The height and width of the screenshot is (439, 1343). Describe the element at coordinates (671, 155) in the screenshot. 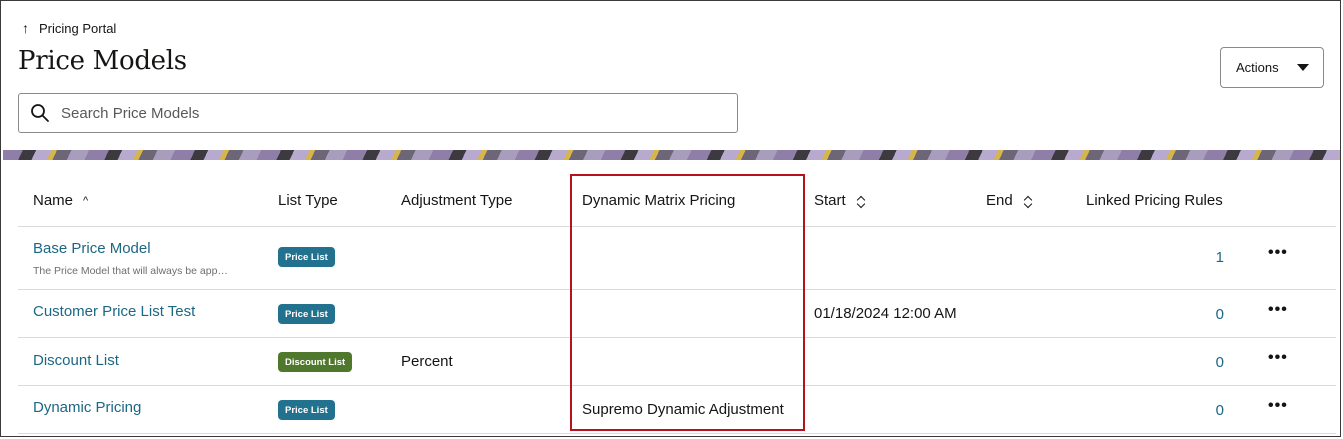

I see `decorative-banner` at that location.